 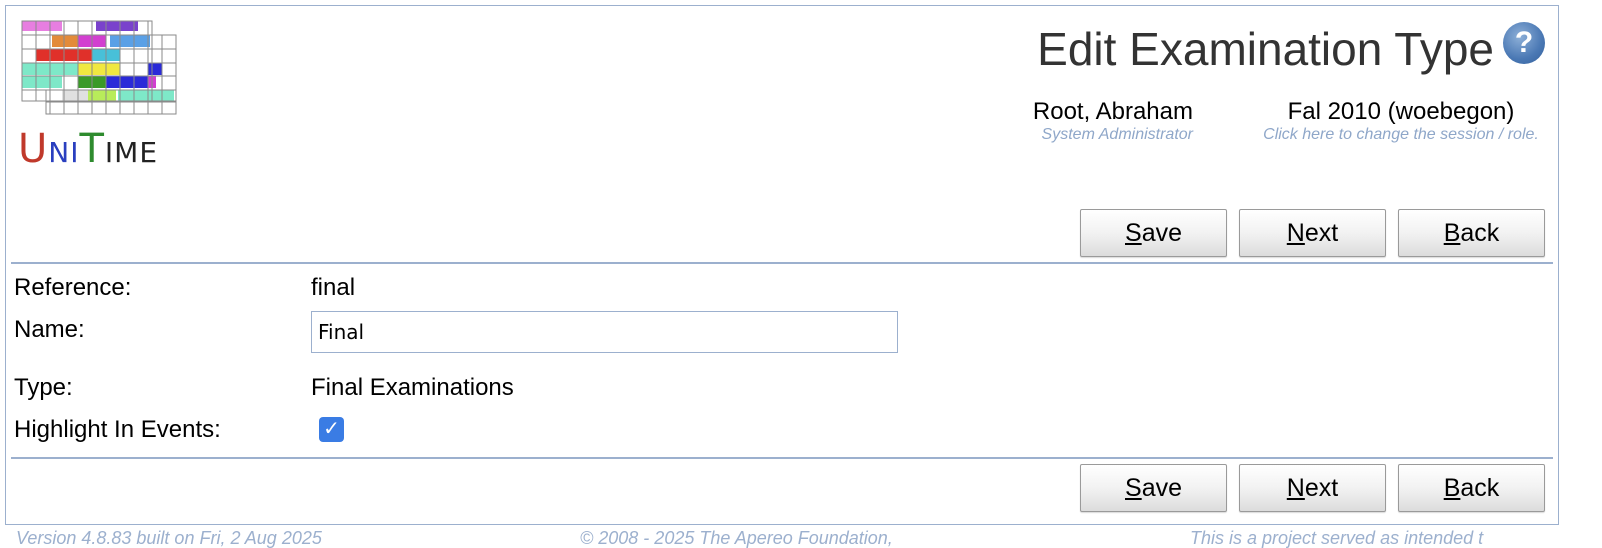 I want to click on next-button: Next, so click(x=1312, y=233).